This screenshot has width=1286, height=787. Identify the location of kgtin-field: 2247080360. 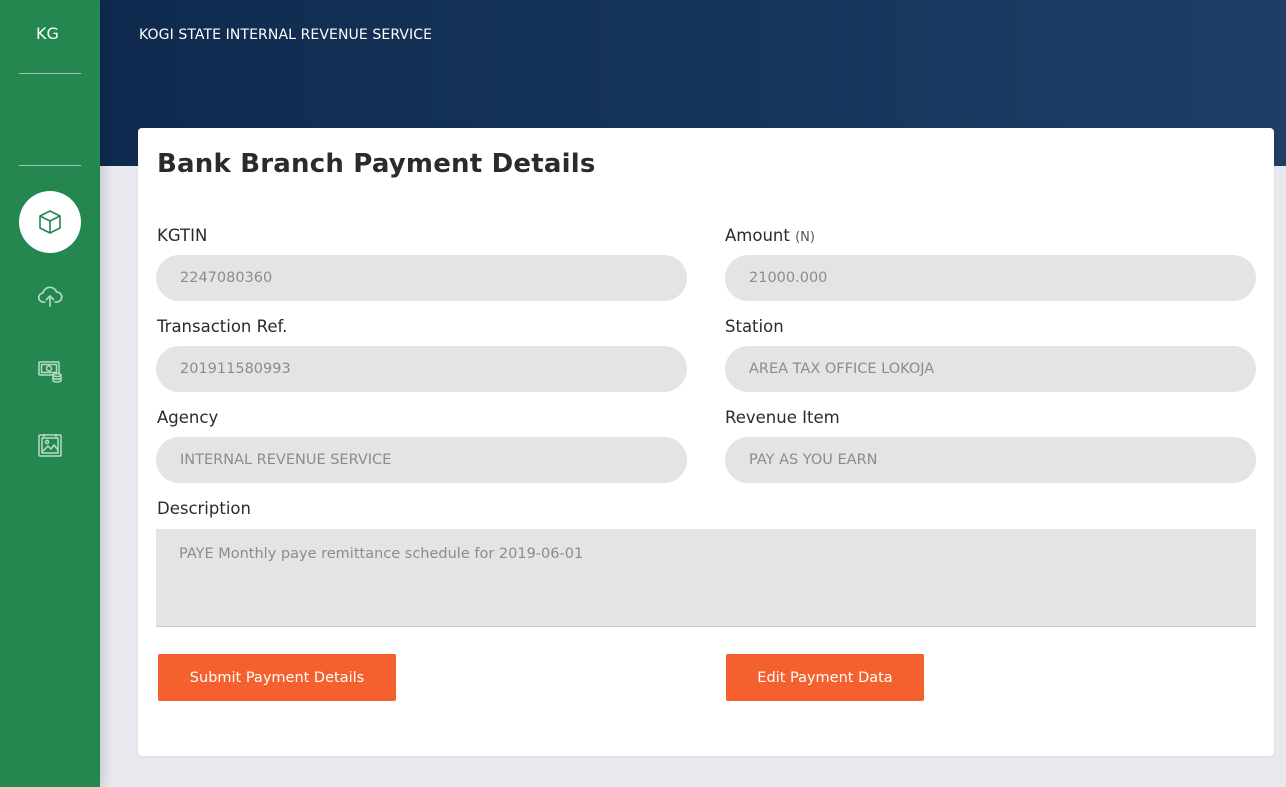
(421, 278).